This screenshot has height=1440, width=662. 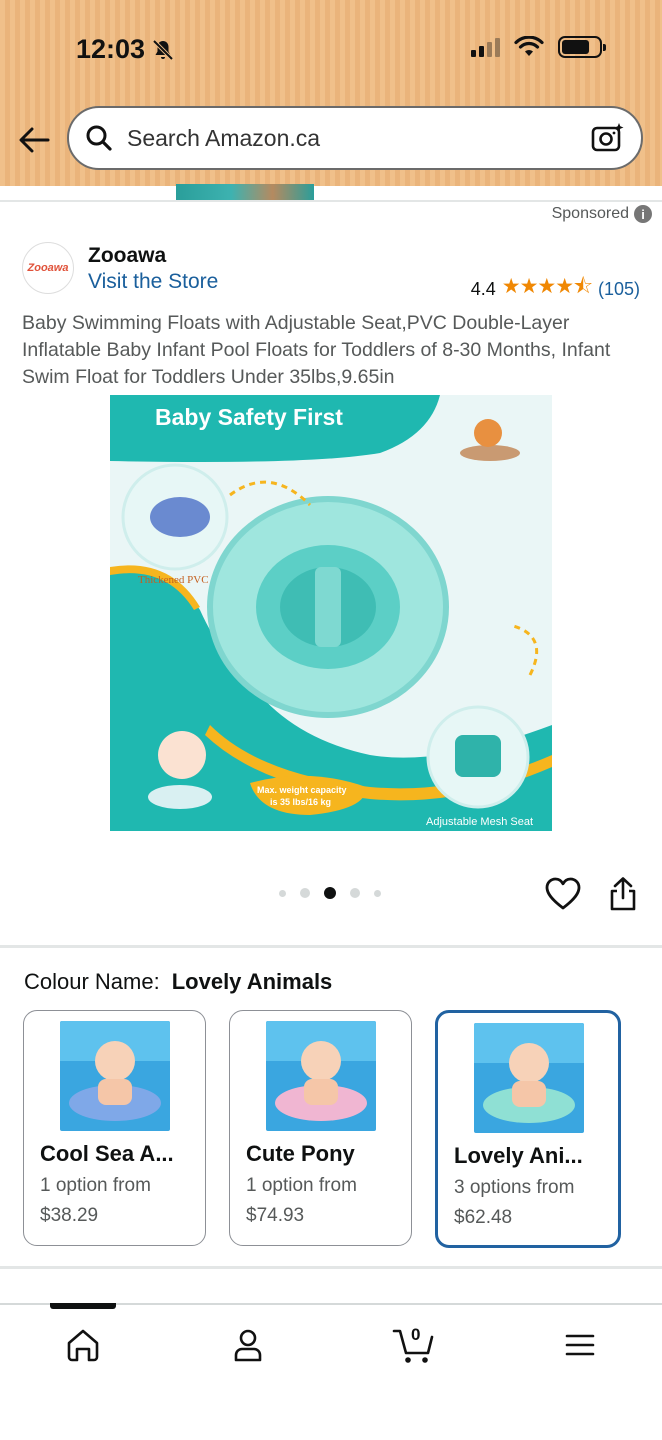 I want to click on colour-option-price: $74.93, so click(x=275, y=1215).